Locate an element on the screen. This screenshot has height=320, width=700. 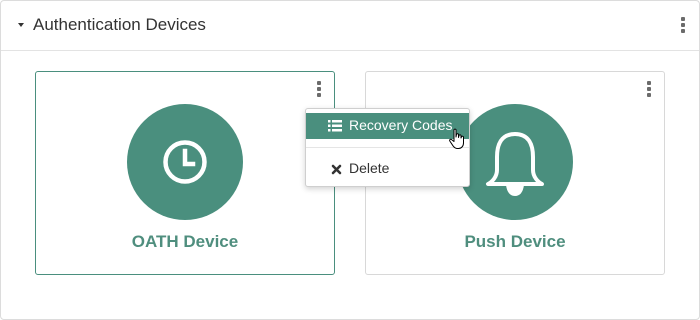
menu-item-recovery-codes: Recovery Codes is located at coordinates (387, 126).